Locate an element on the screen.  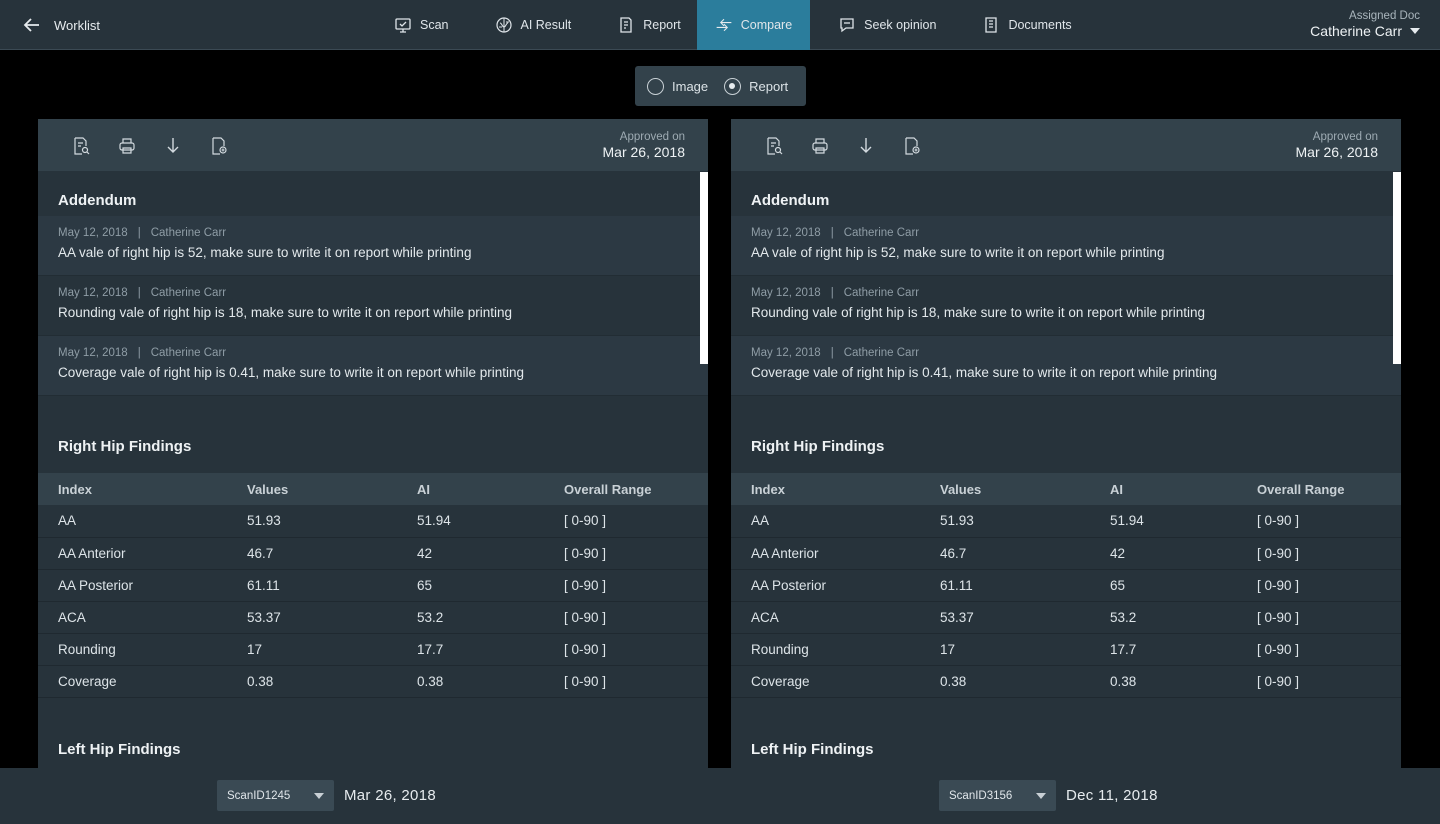
scan-date-left: Mar 26, 2018 is located at coordinates (390, 795).